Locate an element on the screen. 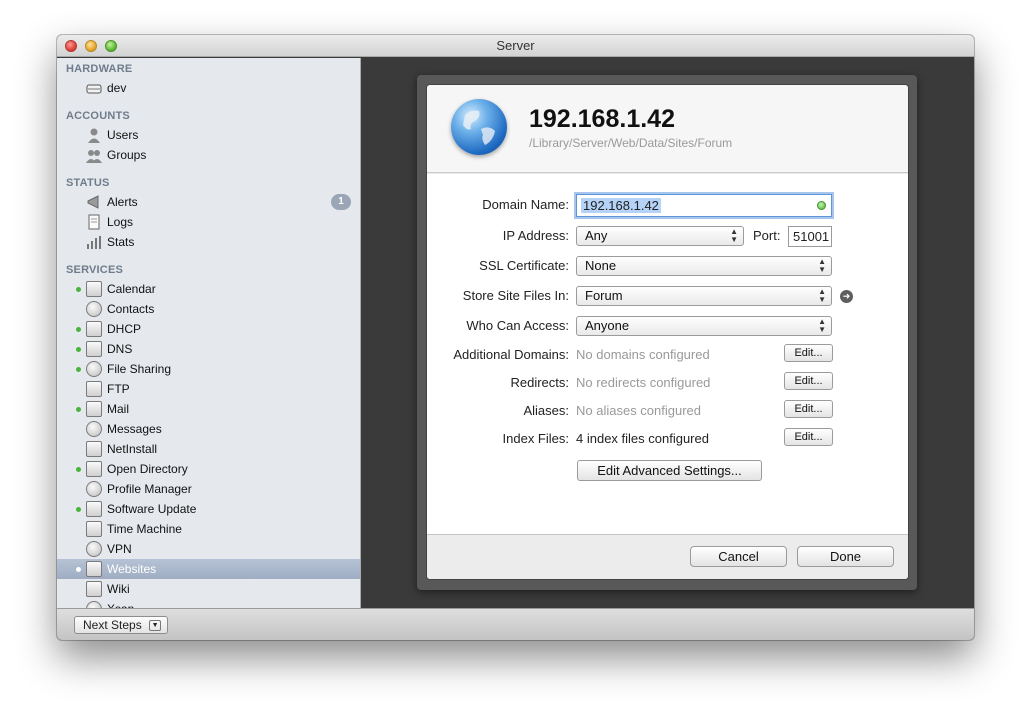 This screenshot has width=1031, height=719. store-site-files-popup: Forum ▲ ▼ is located at coordinates (704, 296).